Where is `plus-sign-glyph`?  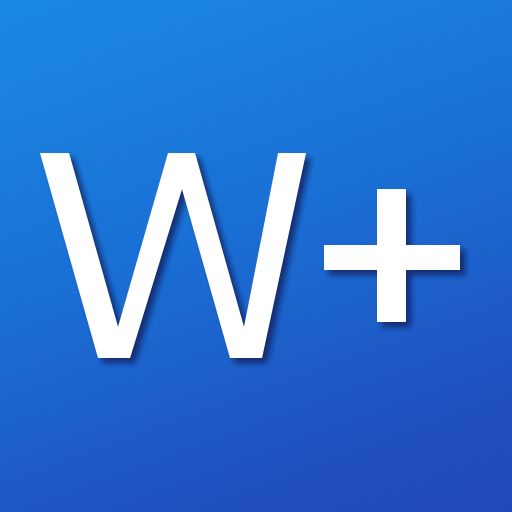
plus-sign-glyph is located at coordinates (392, 255).